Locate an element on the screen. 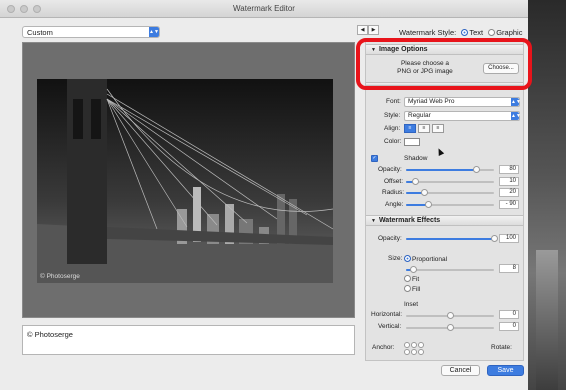 The width and height of the screenshot is (566, 390). image-options-highlight is located at coordinates (444, 64).